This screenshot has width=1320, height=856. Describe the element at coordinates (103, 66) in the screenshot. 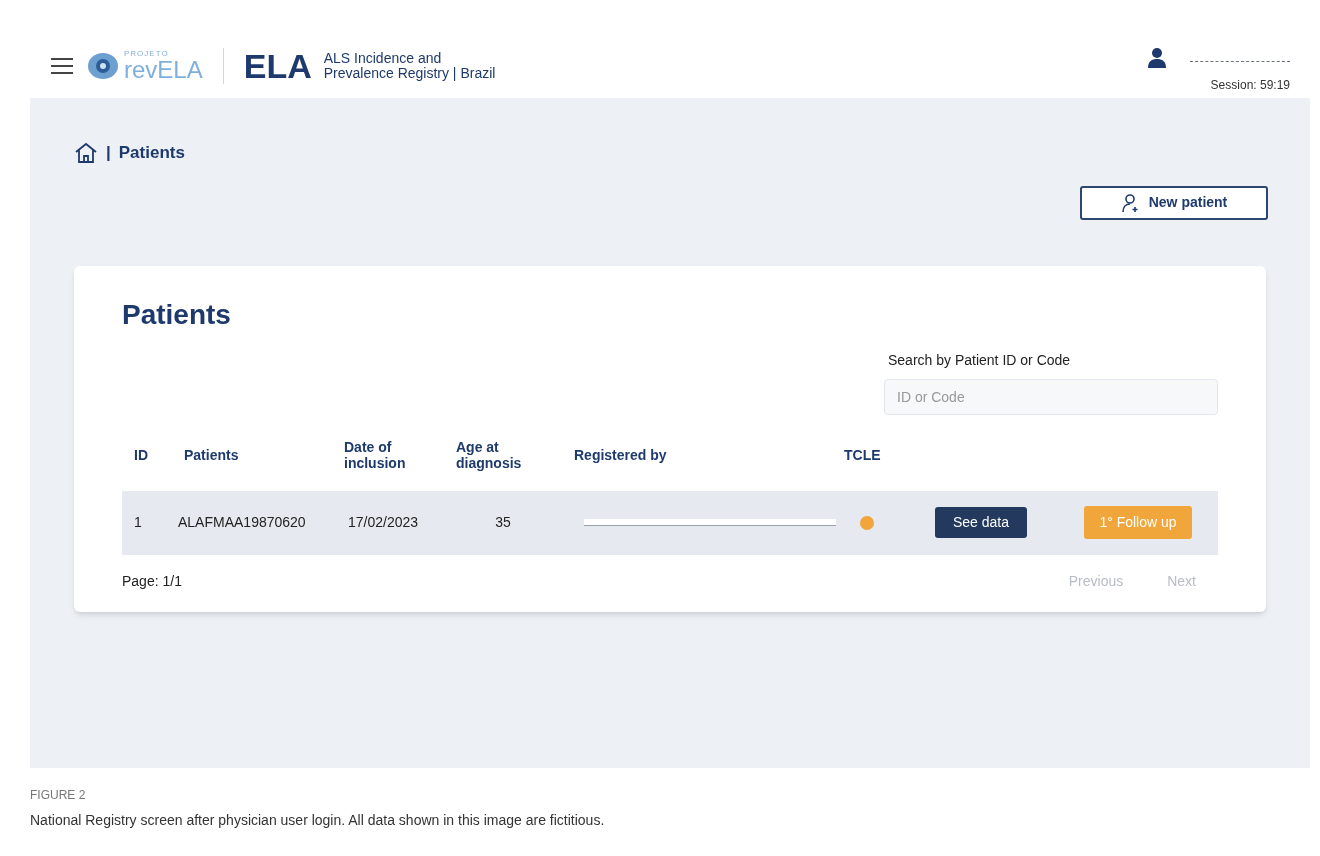

I see `logo-icon` at that location.